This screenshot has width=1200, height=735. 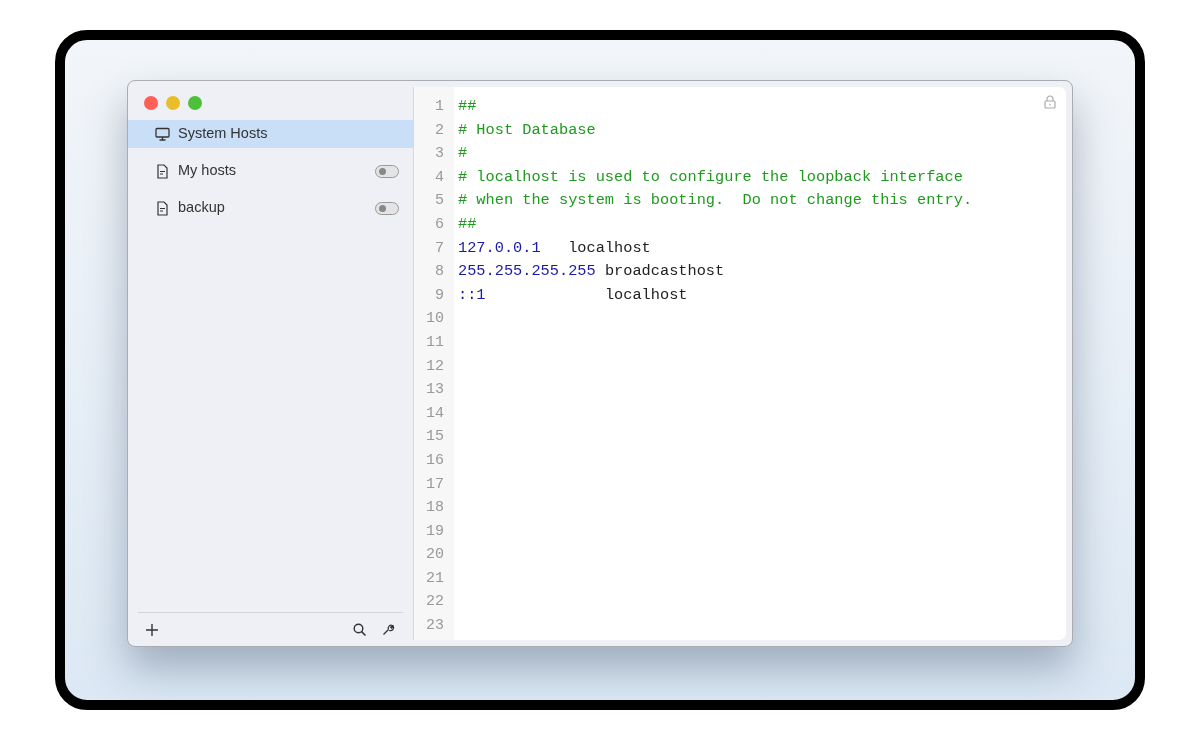 What do you see at coordinates (151, 103) in the screenshot?
I see `close-button` at bounding box center [151, 103].